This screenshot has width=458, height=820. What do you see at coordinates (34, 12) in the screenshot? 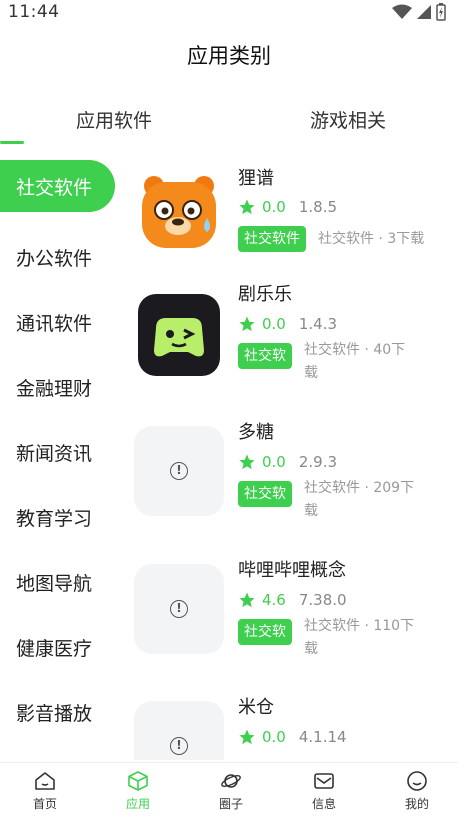
I see `status-time: 11:44` at bounding box center [34, 12].